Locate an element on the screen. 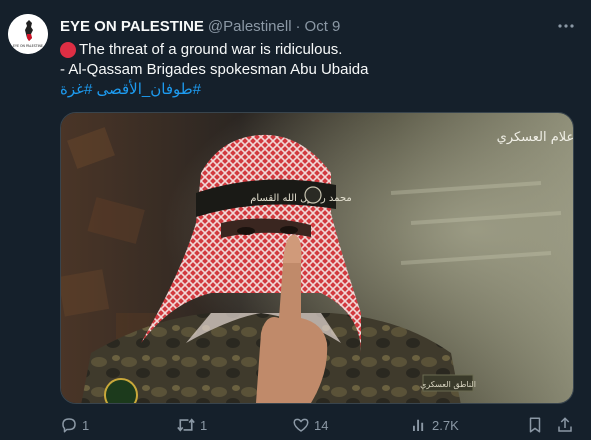 This screenshot has height=440, width=591. more-icon is located at coordinates (566, 26).